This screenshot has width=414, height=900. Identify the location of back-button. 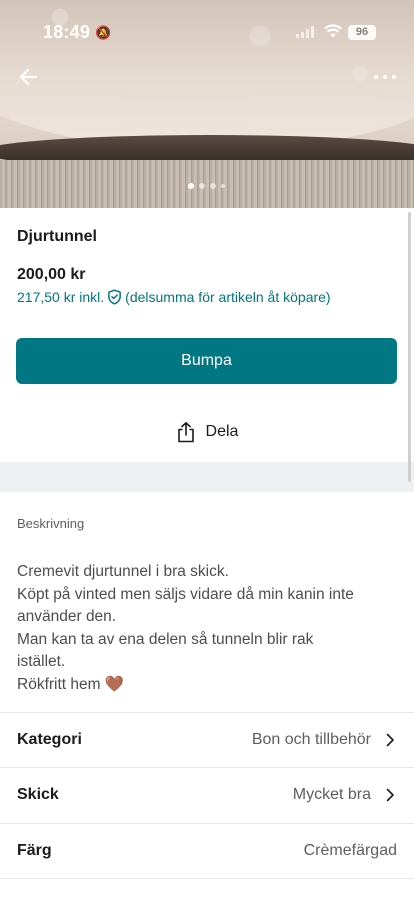
(29, 77).